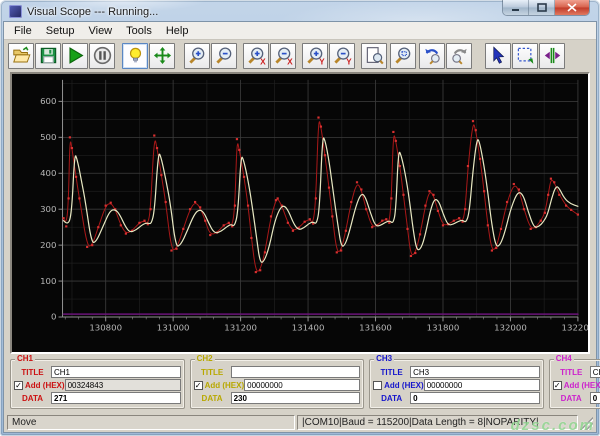  I want to click on zoom-y-out-icon: Y, so click(342, 56).